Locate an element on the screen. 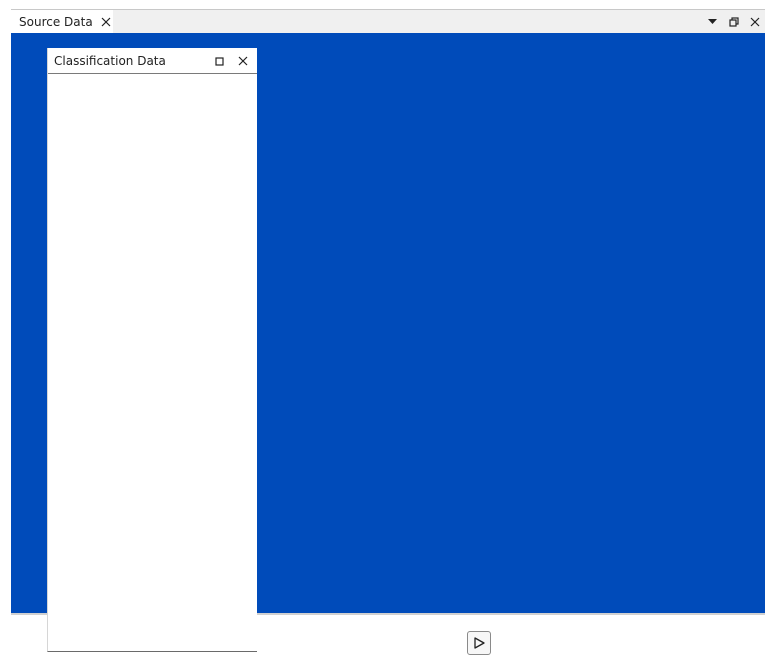 The width and height of the screenshot is (773, 666). panel-header: Classification Data is located at coordinates (152, 61).